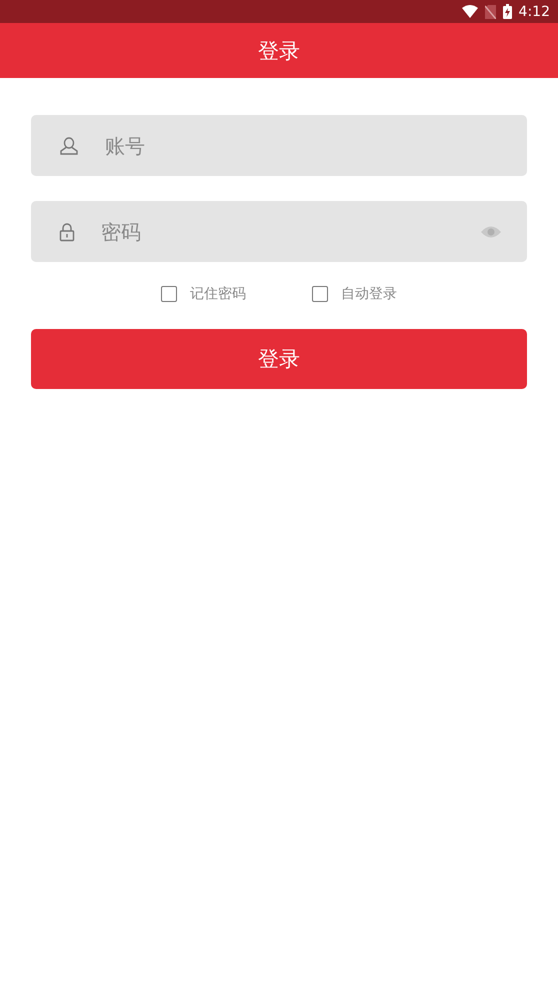  What do you see at coordinates (369, 294) in the screenshot?
I see `checkbox-label: 自动登录` at bounding box center [369, 294].